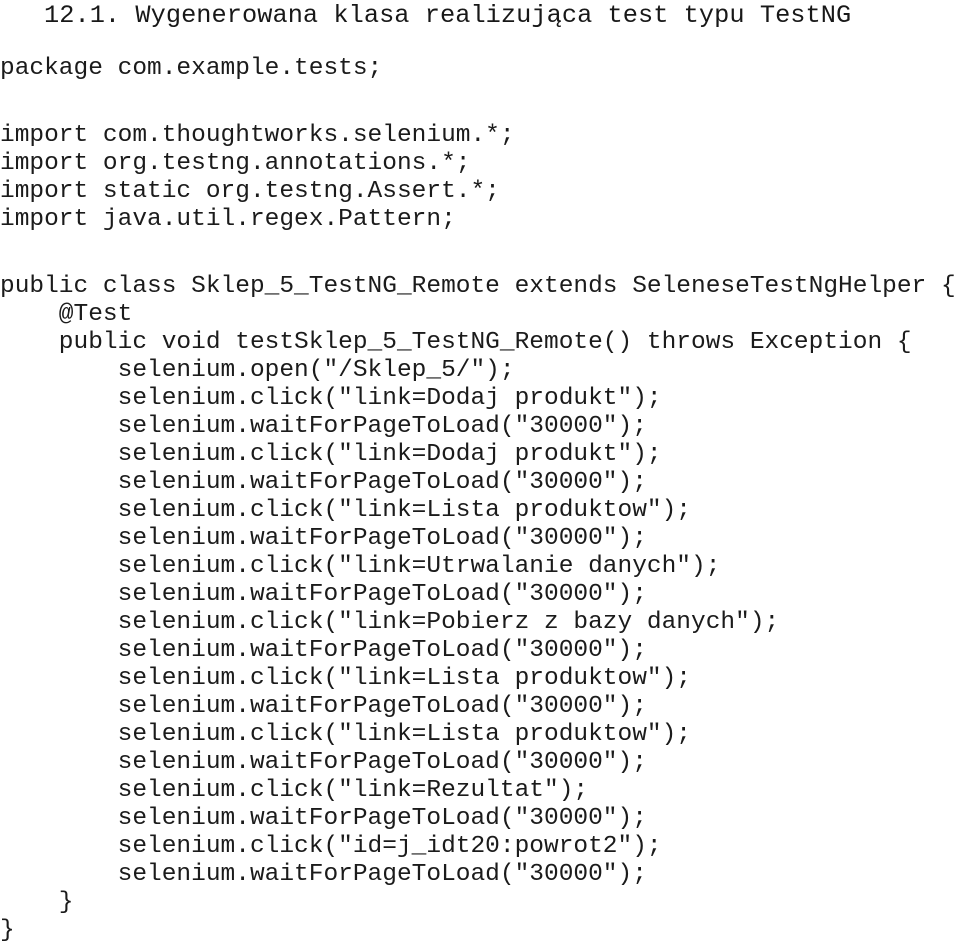 The height and width of the screenshot is (945, 960). I want to click on code-line-annotation-test: @Test, so click(66, 314).